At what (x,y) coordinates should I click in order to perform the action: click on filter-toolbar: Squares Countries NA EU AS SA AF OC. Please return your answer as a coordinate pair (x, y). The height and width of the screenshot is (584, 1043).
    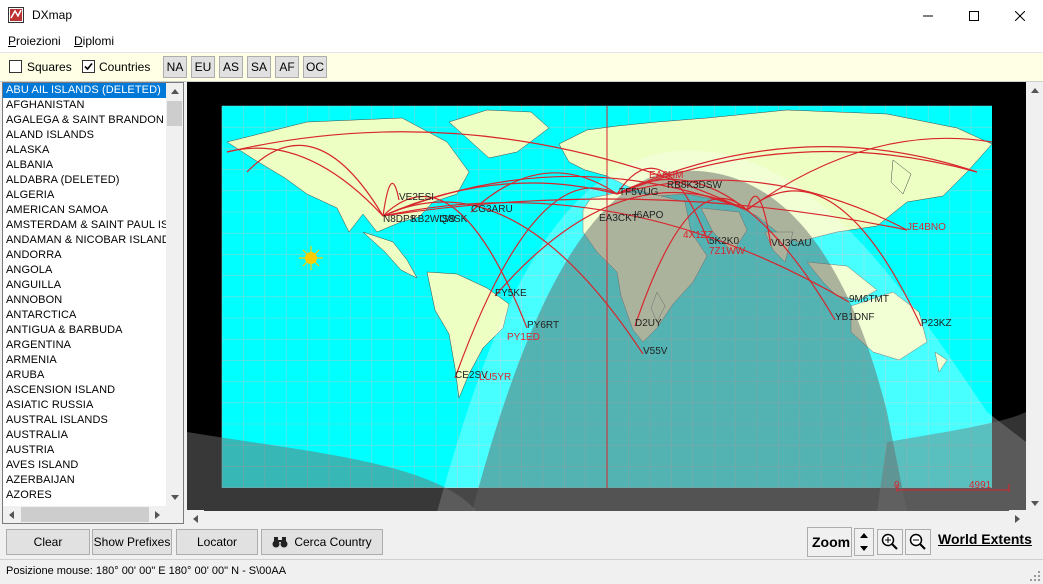
    Looking at the image, I should click on (521, 67).